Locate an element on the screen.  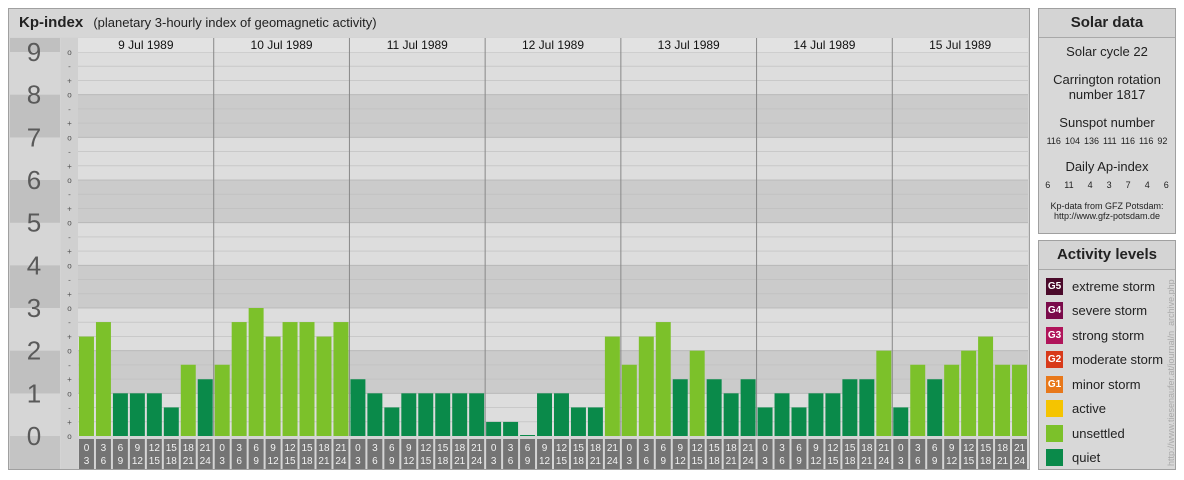
level-label: quiet is located at coordinates (1086, 458).